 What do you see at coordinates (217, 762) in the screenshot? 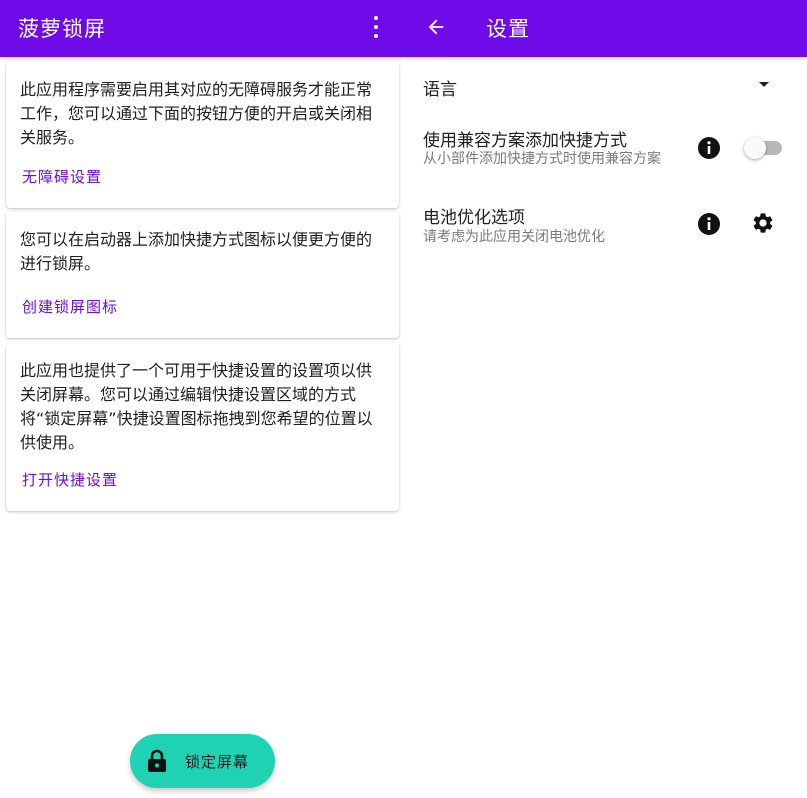
I see `fab-label: 锁定屏幕` at bounding box center [217, 762].